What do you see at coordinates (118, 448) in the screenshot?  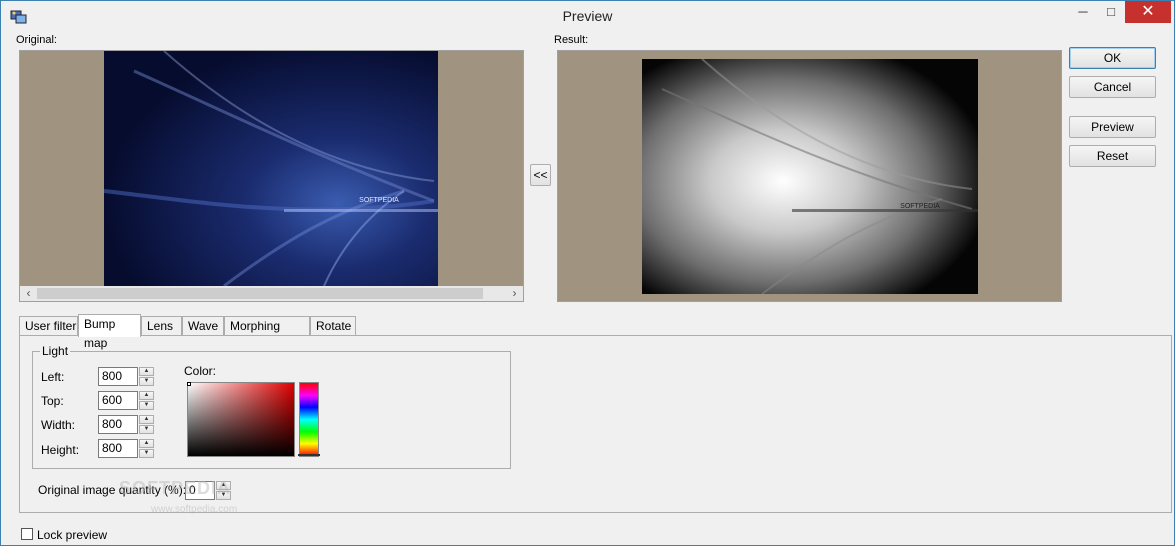 I see `height-input: 800` at bounding box center [118, 448].